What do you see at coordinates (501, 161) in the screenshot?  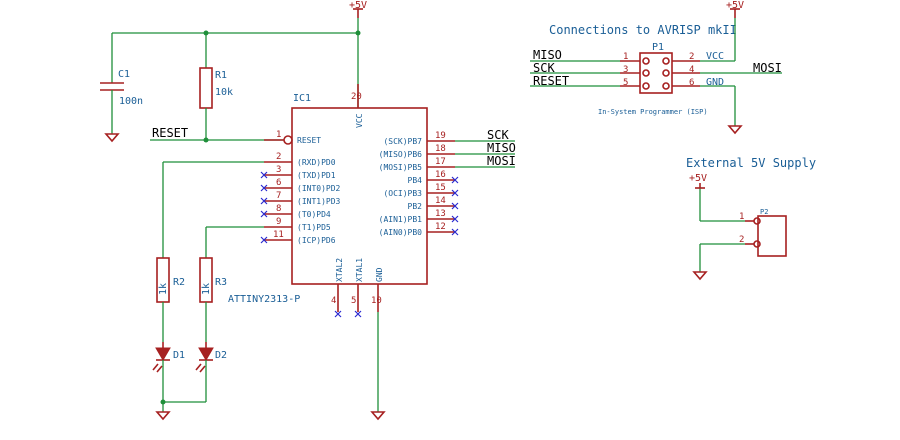 I see `mosi-net-label: MOSI` at bounding box center [501, 161].